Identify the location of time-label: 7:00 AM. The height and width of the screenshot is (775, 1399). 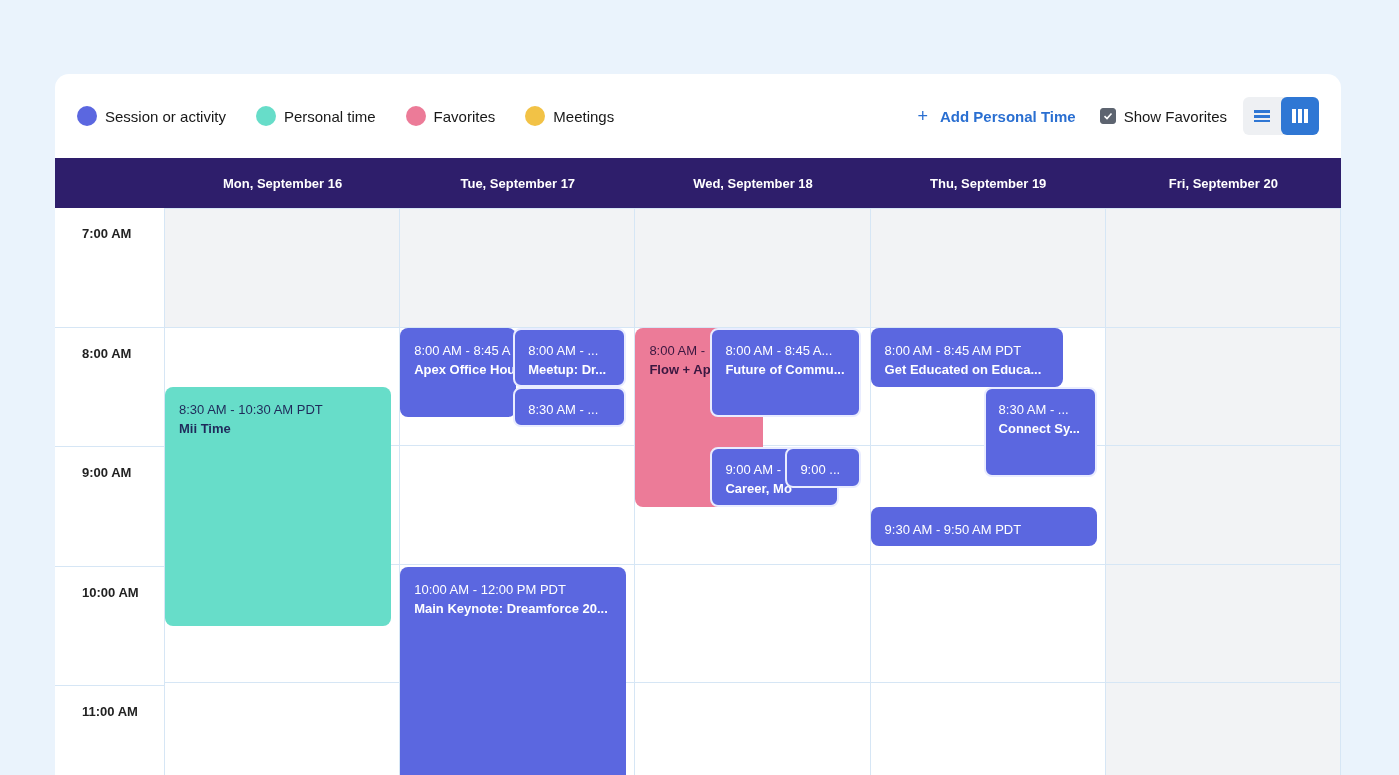
(107, 233).